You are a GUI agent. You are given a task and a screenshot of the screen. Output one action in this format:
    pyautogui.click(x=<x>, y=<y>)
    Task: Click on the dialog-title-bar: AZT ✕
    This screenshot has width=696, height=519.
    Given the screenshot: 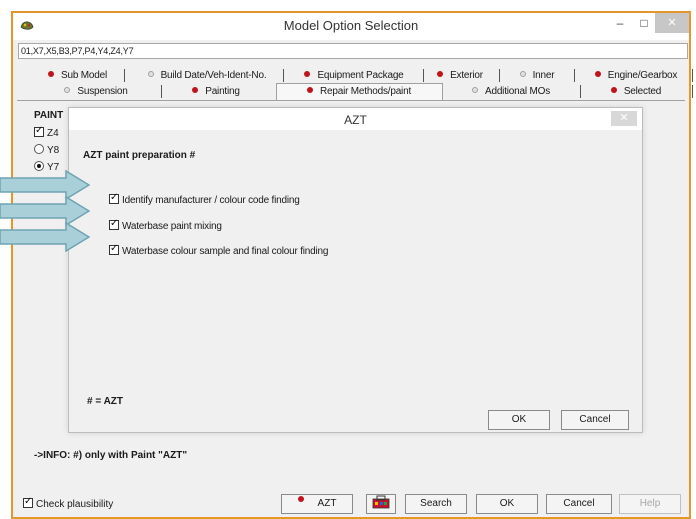 What is the action you would take?
    pyautogui.click(x=355, y=119)
    